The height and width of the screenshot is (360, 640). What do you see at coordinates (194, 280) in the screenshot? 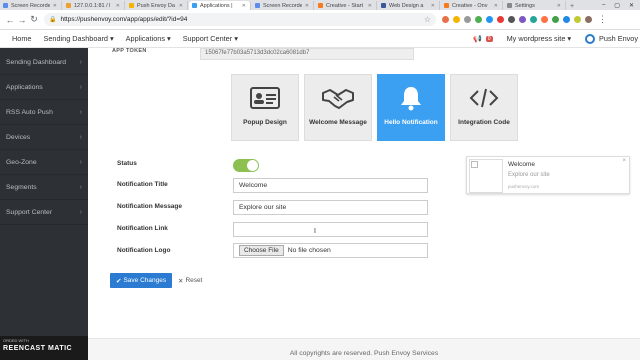
I see `reset-button-label: Reset` at bounding box center [194, 280].